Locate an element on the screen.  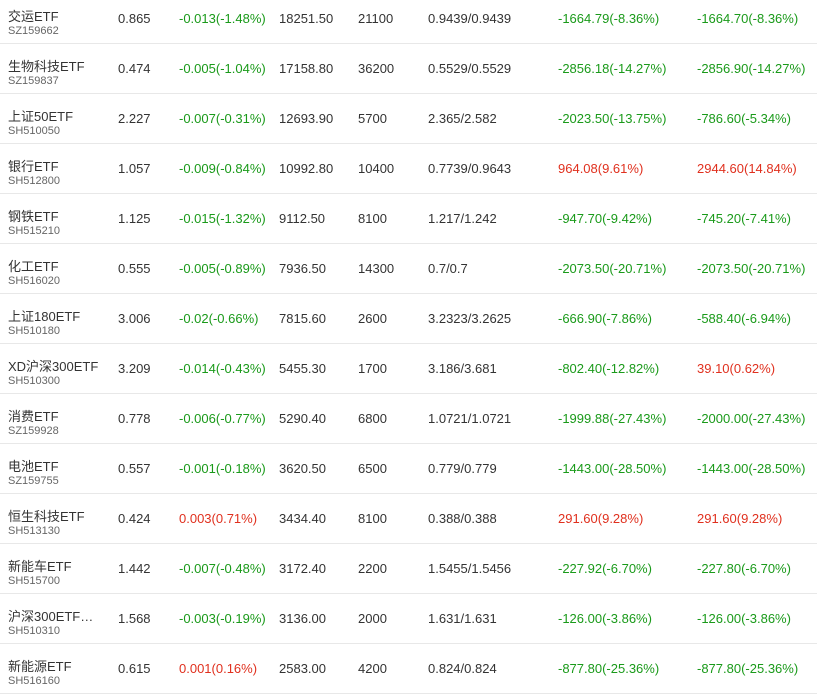
price-change: -0.013(-1.48%) is located at coordinates (222, 18).